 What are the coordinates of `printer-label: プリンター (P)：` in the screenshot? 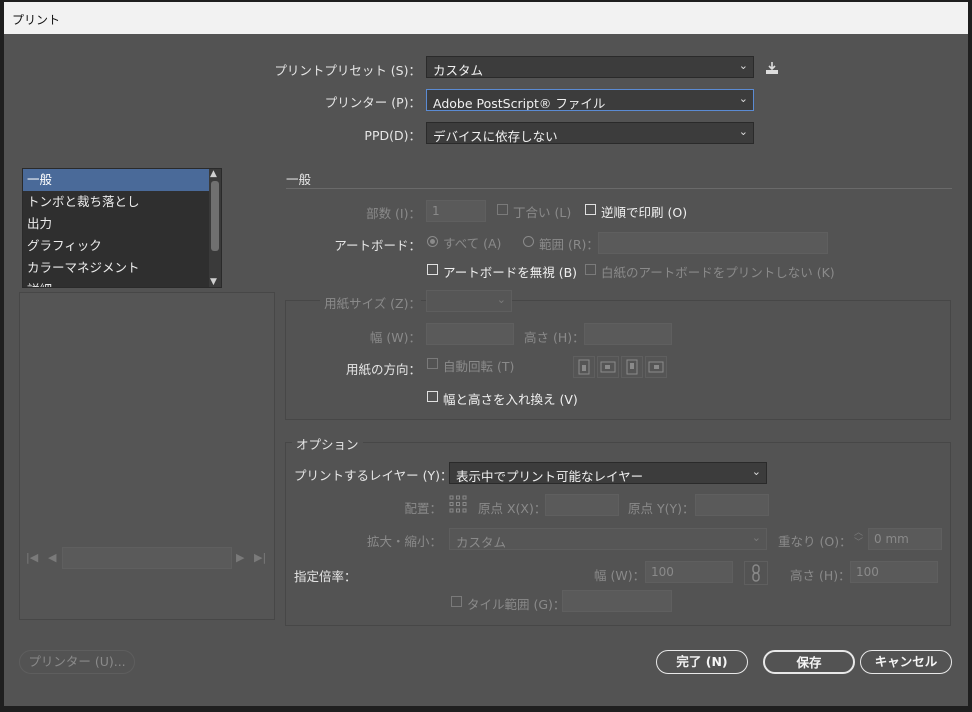 It's located at (372, 102).